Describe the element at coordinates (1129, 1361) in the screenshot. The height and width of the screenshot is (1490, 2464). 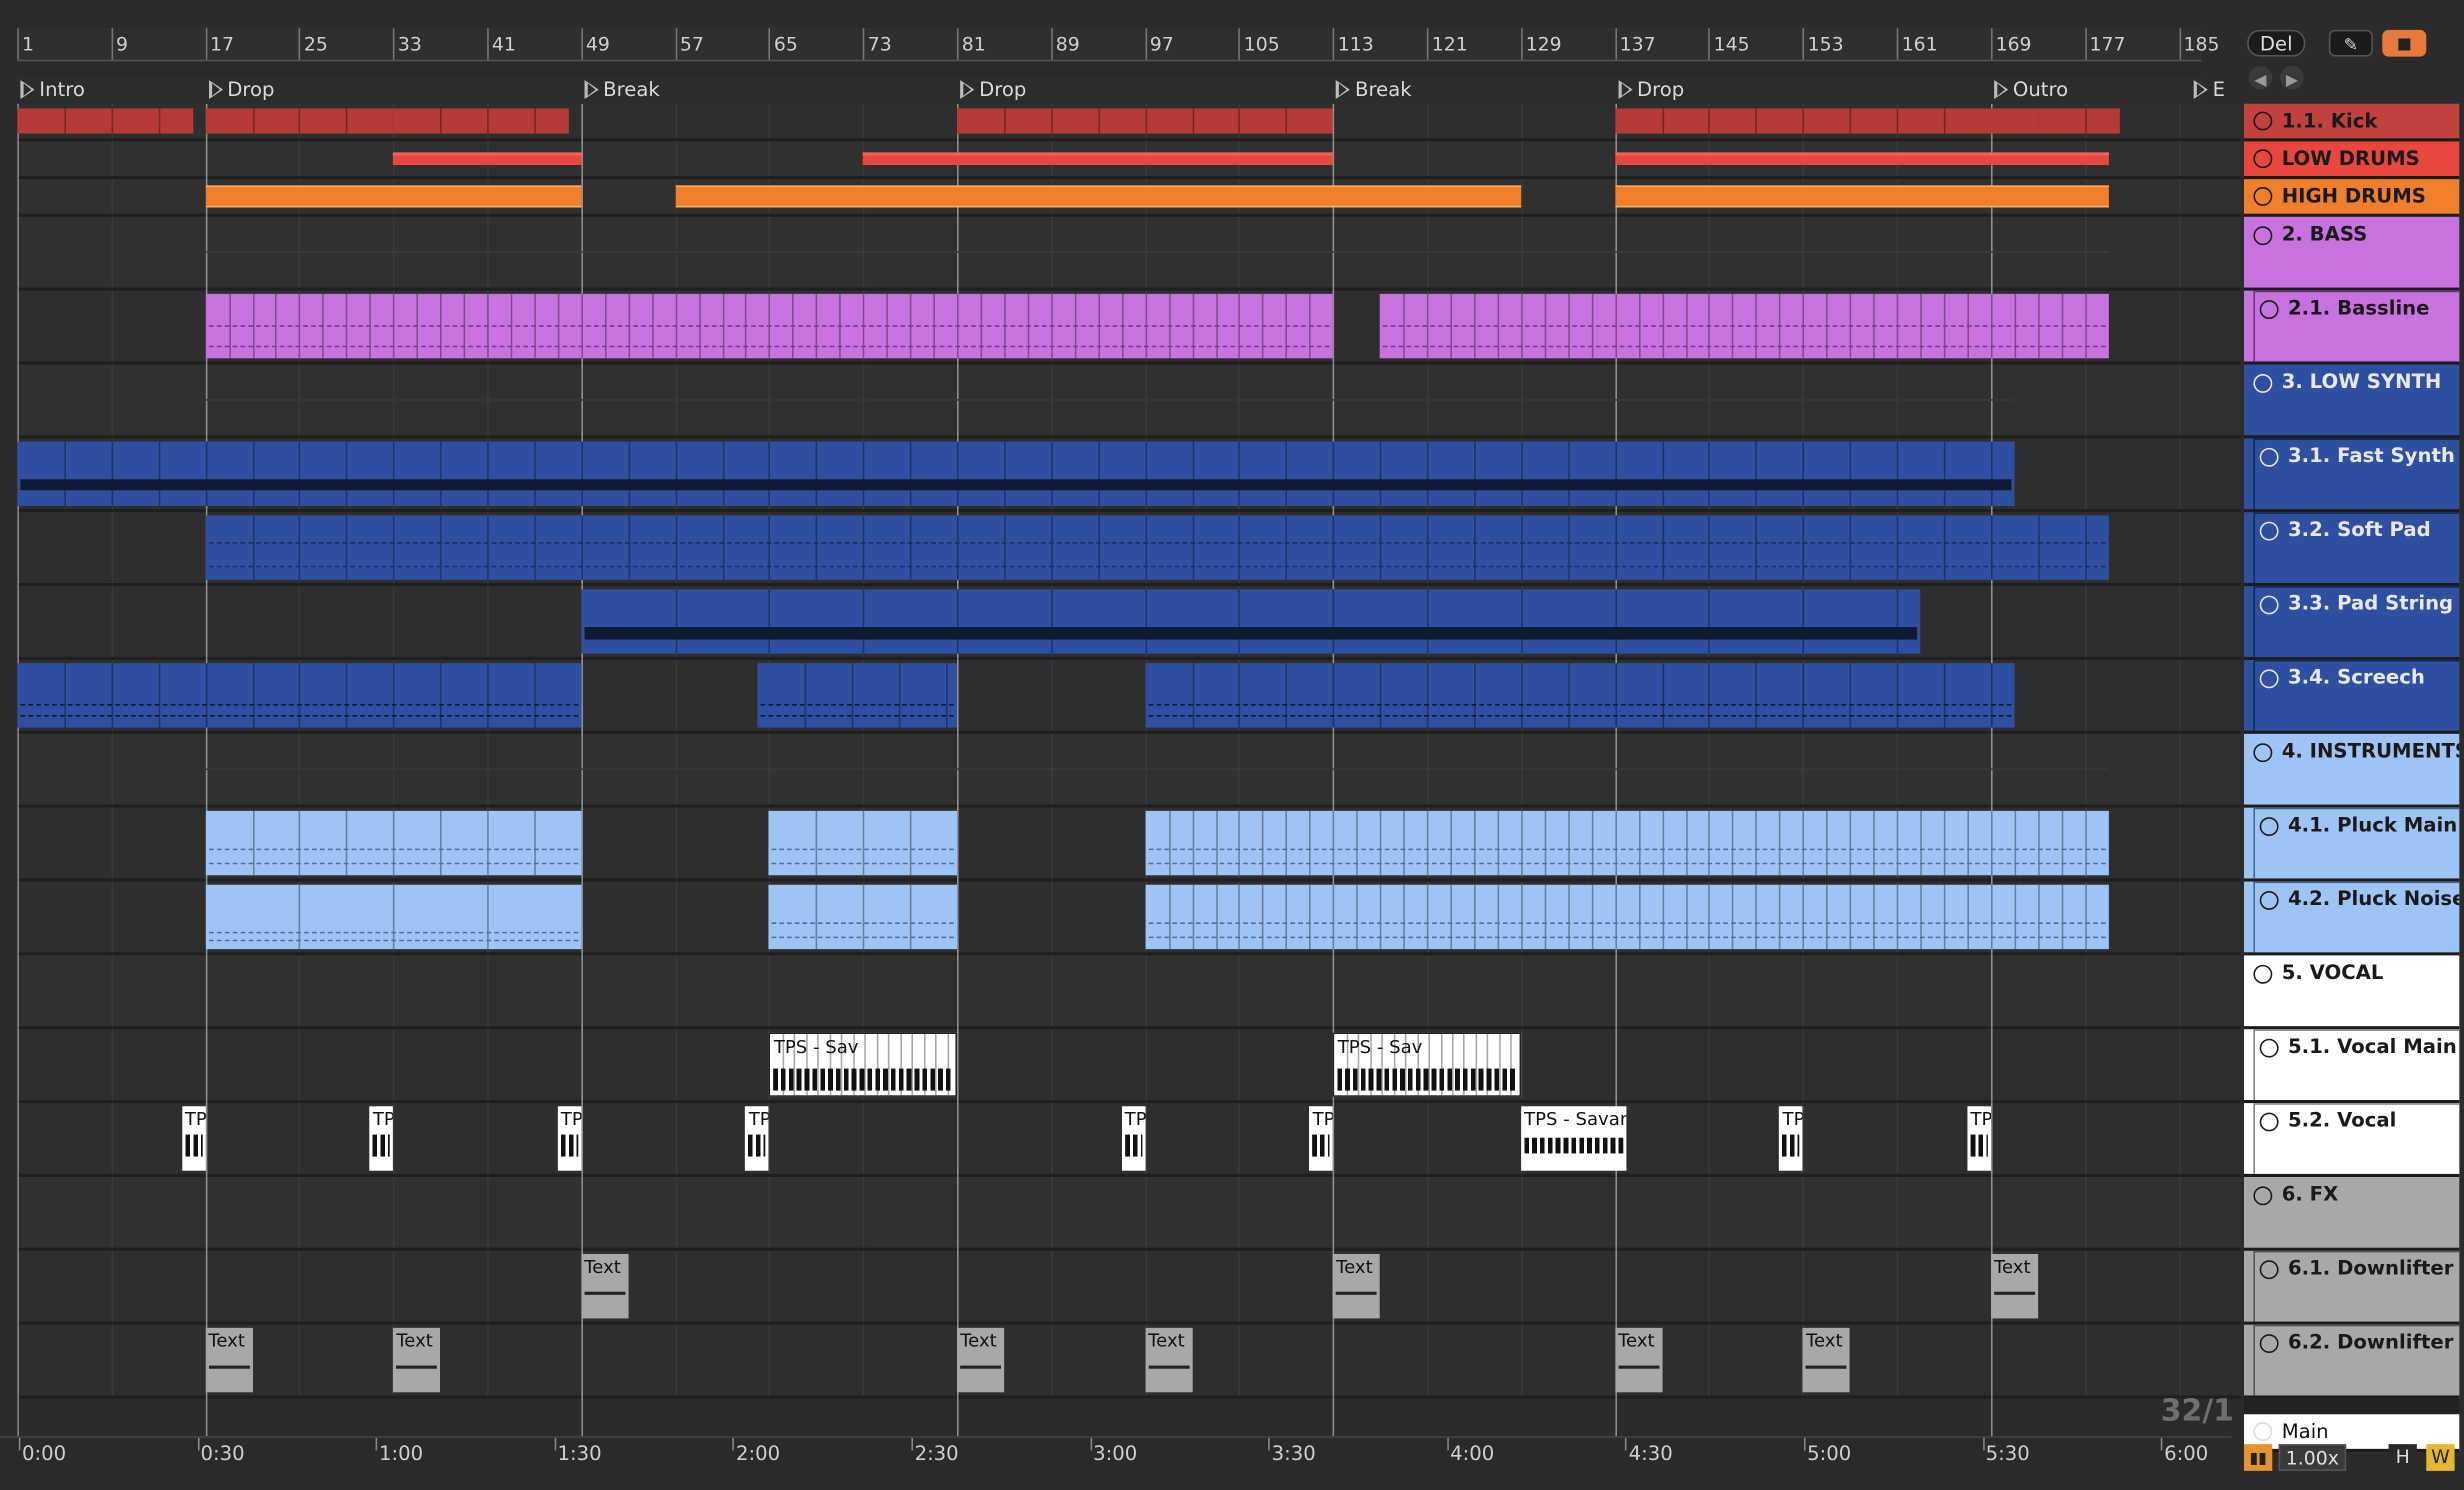
I see `lane-6-2-downlifter` at that location.